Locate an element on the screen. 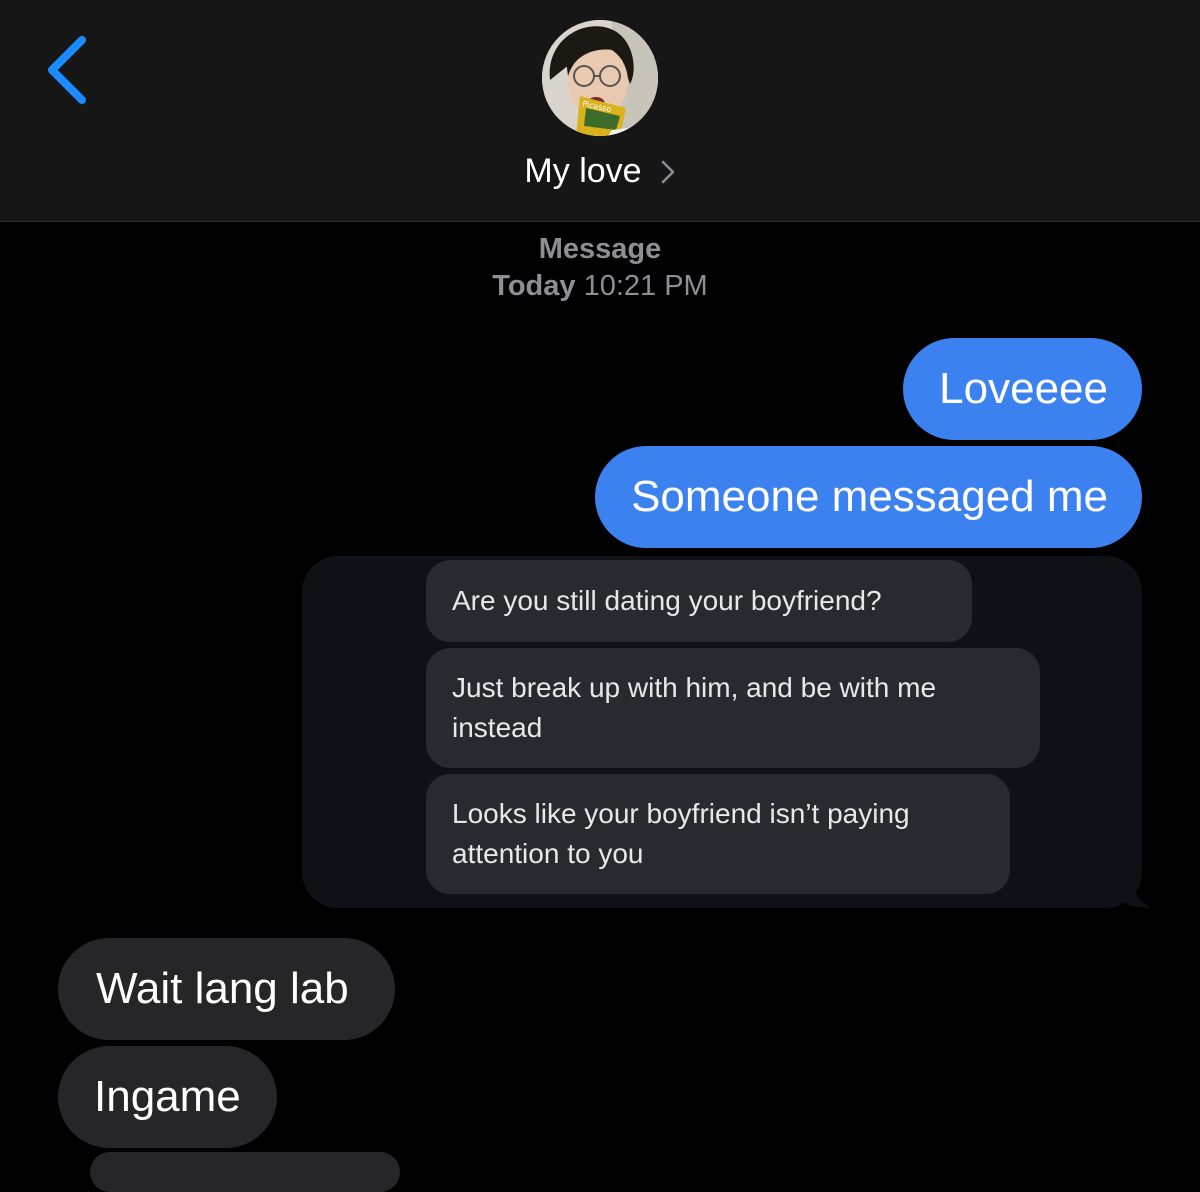  received-message-bubble: Ingame is located at coordinates (167, 1097).